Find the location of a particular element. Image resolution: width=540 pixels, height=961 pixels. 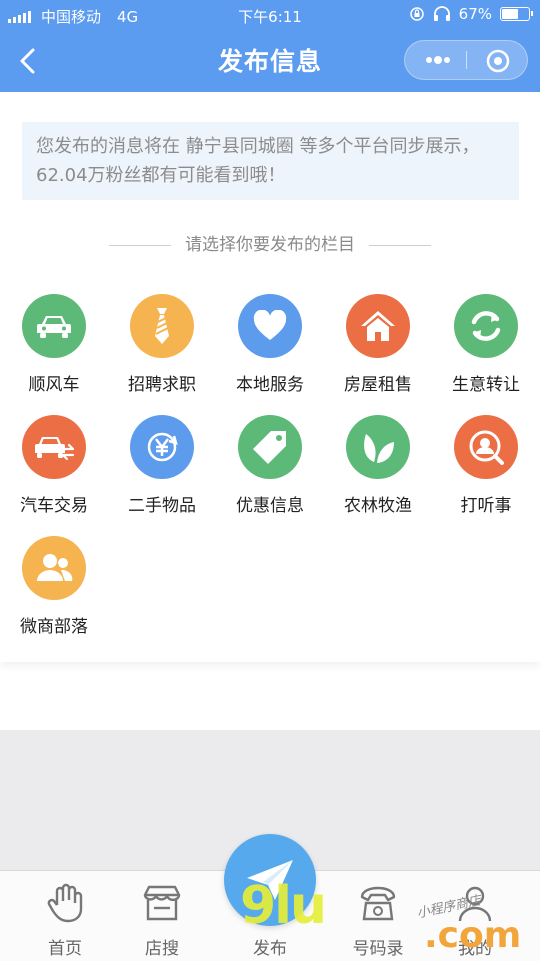

mini-program-capsule is located at coordinates (466, 60).